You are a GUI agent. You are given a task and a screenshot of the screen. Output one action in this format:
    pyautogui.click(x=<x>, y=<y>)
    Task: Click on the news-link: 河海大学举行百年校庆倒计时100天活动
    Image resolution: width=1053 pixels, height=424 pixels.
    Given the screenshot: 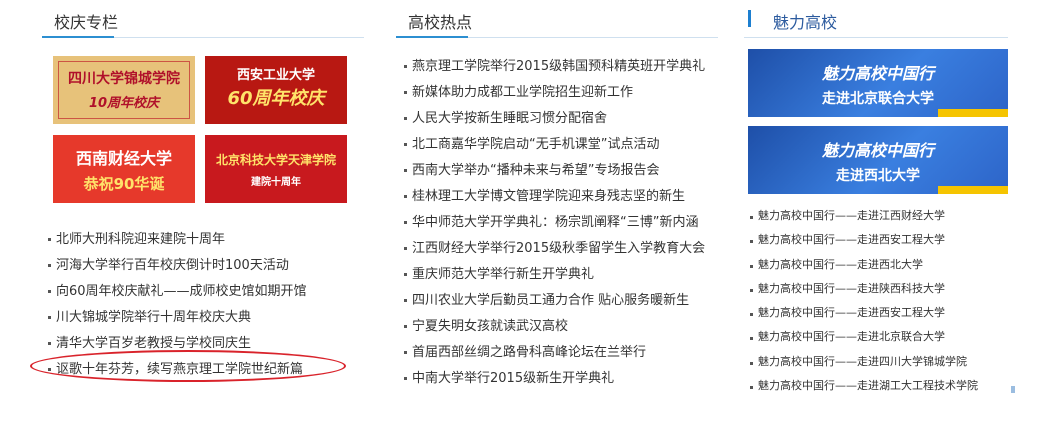 What is the action you would take?
    pyautogui.click(x=172, y=263)
    